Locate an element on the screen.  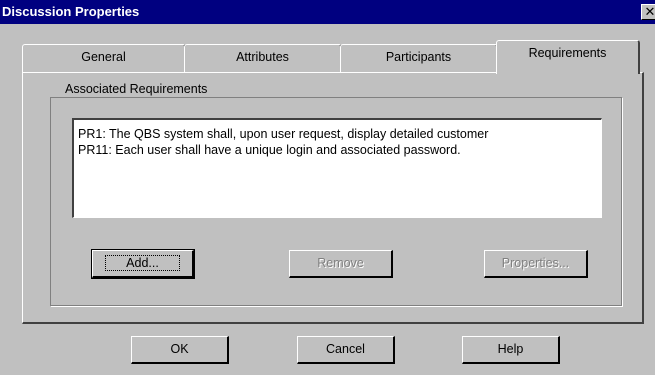
cancel-button: Cancel is located at coordinates (346, 350).